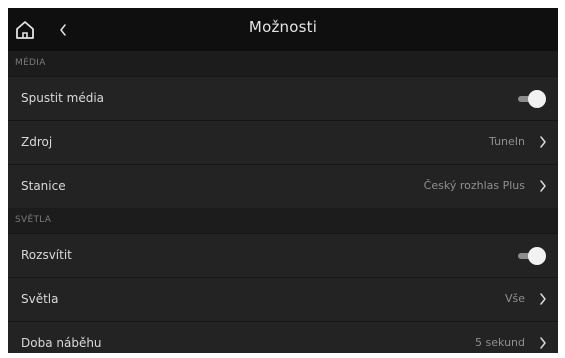 Image resolution: width=565 pixels, height=358 pixels. What do you see at coordinates (283, 27) in the screenshot?
I see `page-title: Možnosti` at bounding box center [283, 27].